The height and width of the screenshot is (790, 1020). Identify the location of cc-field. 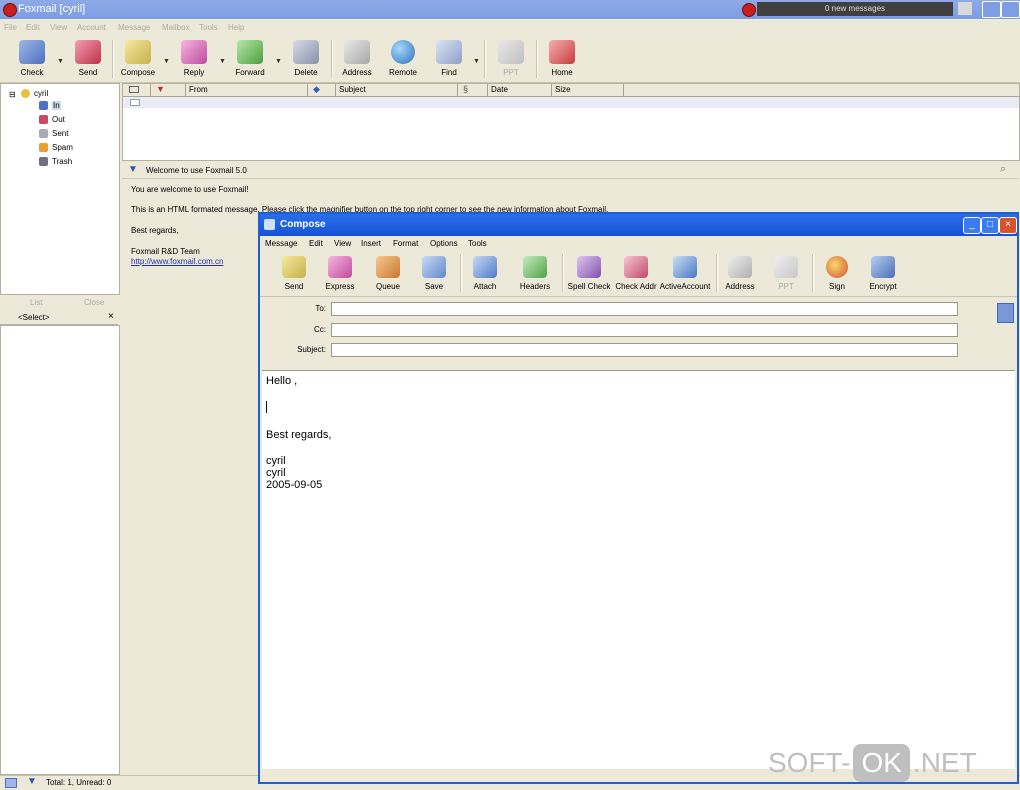
(644, 330).